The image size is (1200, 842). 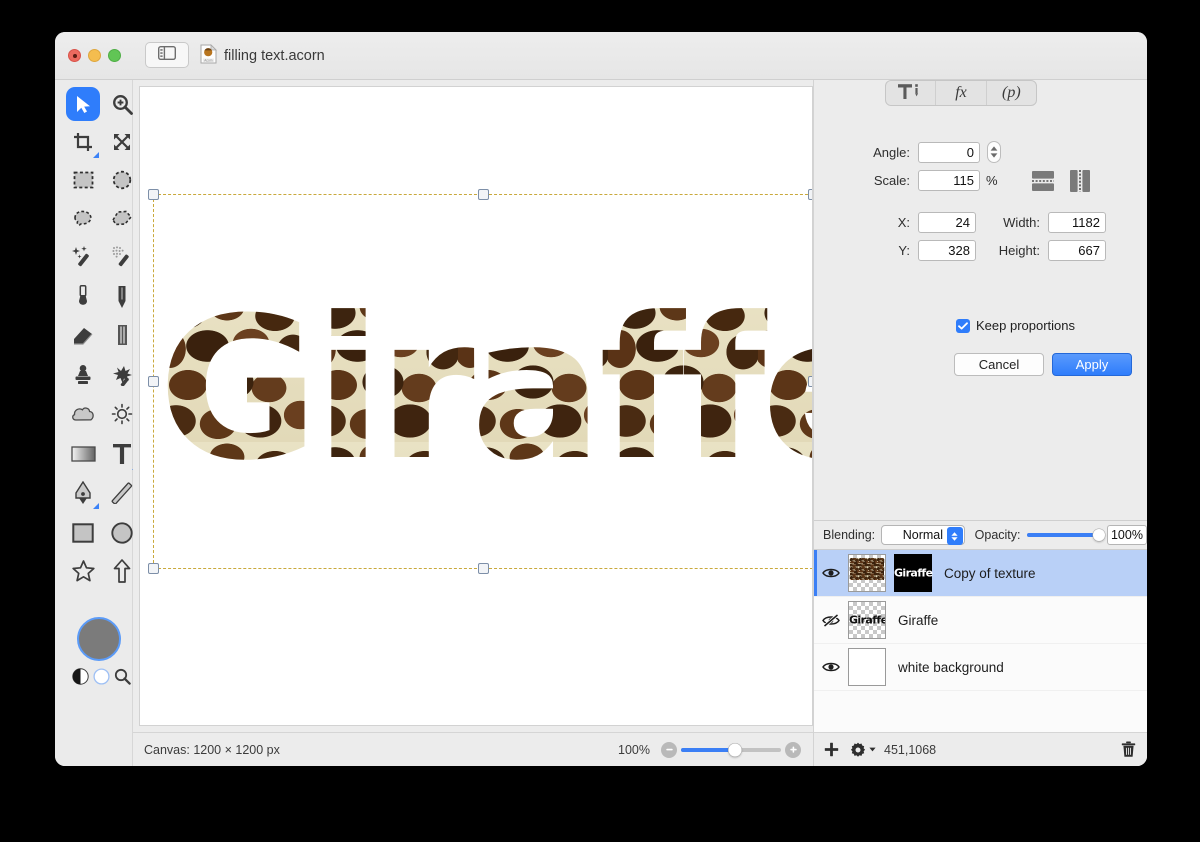 I want to click on width-input: 1182, so click(x=1077, y=222).